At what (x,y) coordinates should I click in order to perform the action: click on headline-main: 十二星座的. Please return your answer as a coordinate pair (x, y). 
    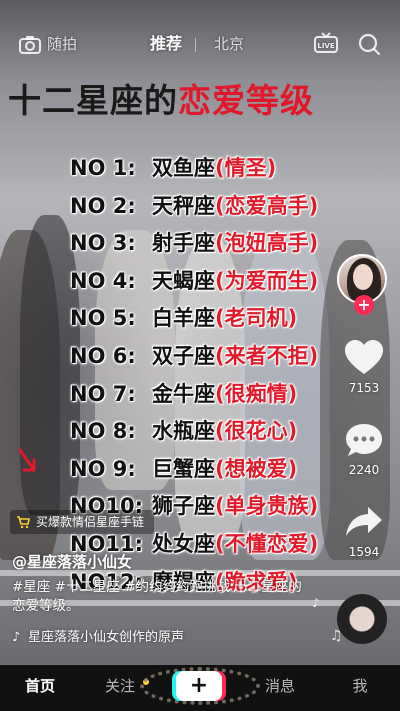
    Looking at the image, I should click on (93, 100).